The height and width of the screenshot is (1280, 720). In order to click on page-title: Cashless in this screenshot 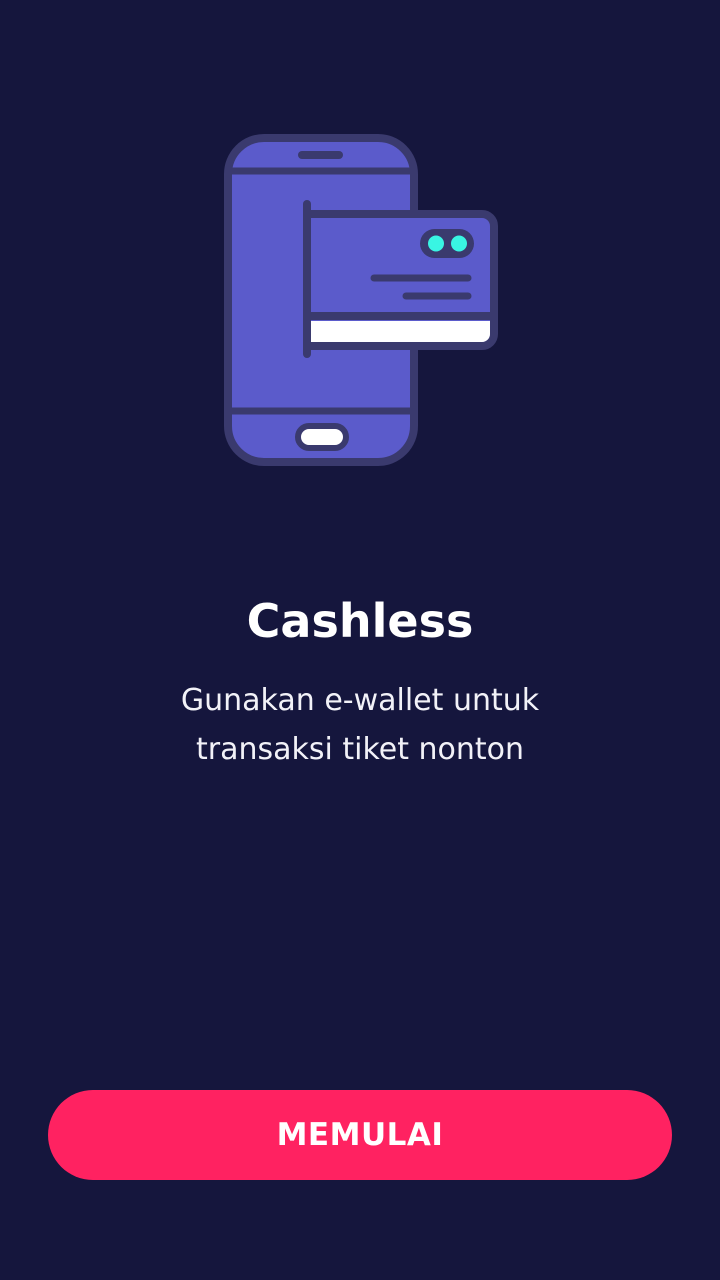, I will do `click(360, 621)`.